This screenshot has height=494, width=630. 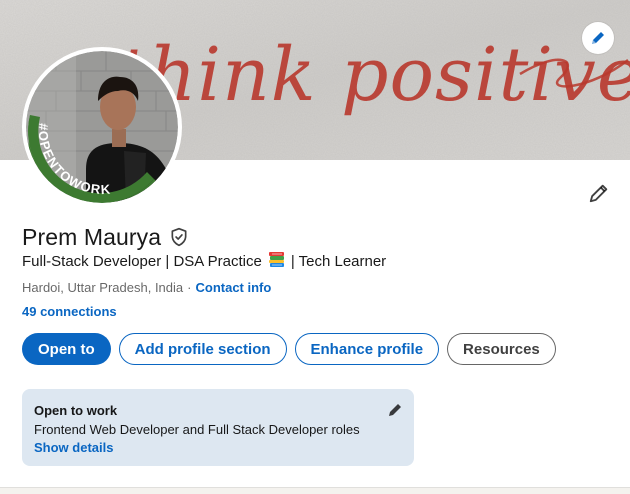 I want to click on location-text: Hardoi, Uttar Pradesh, India, so click(x=103, y=287).